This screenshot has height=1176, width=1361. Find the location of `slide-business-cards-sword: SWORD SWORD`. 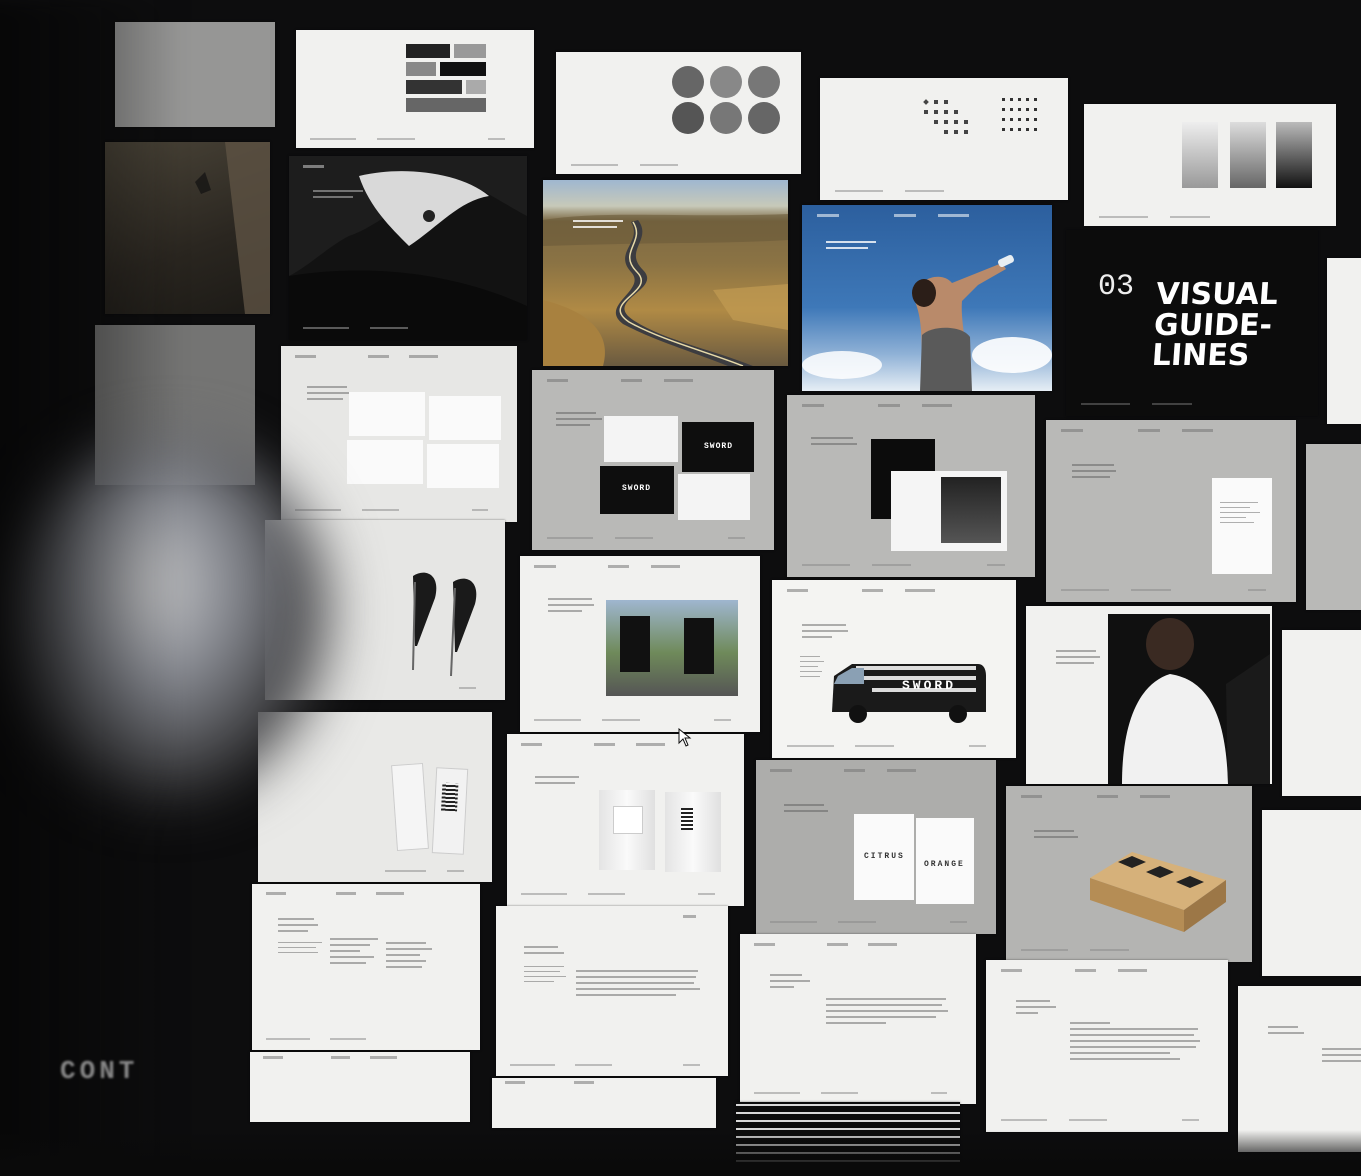

slide-business-cards-sword: SWORD SWORD is located at coordinates (653, 460).